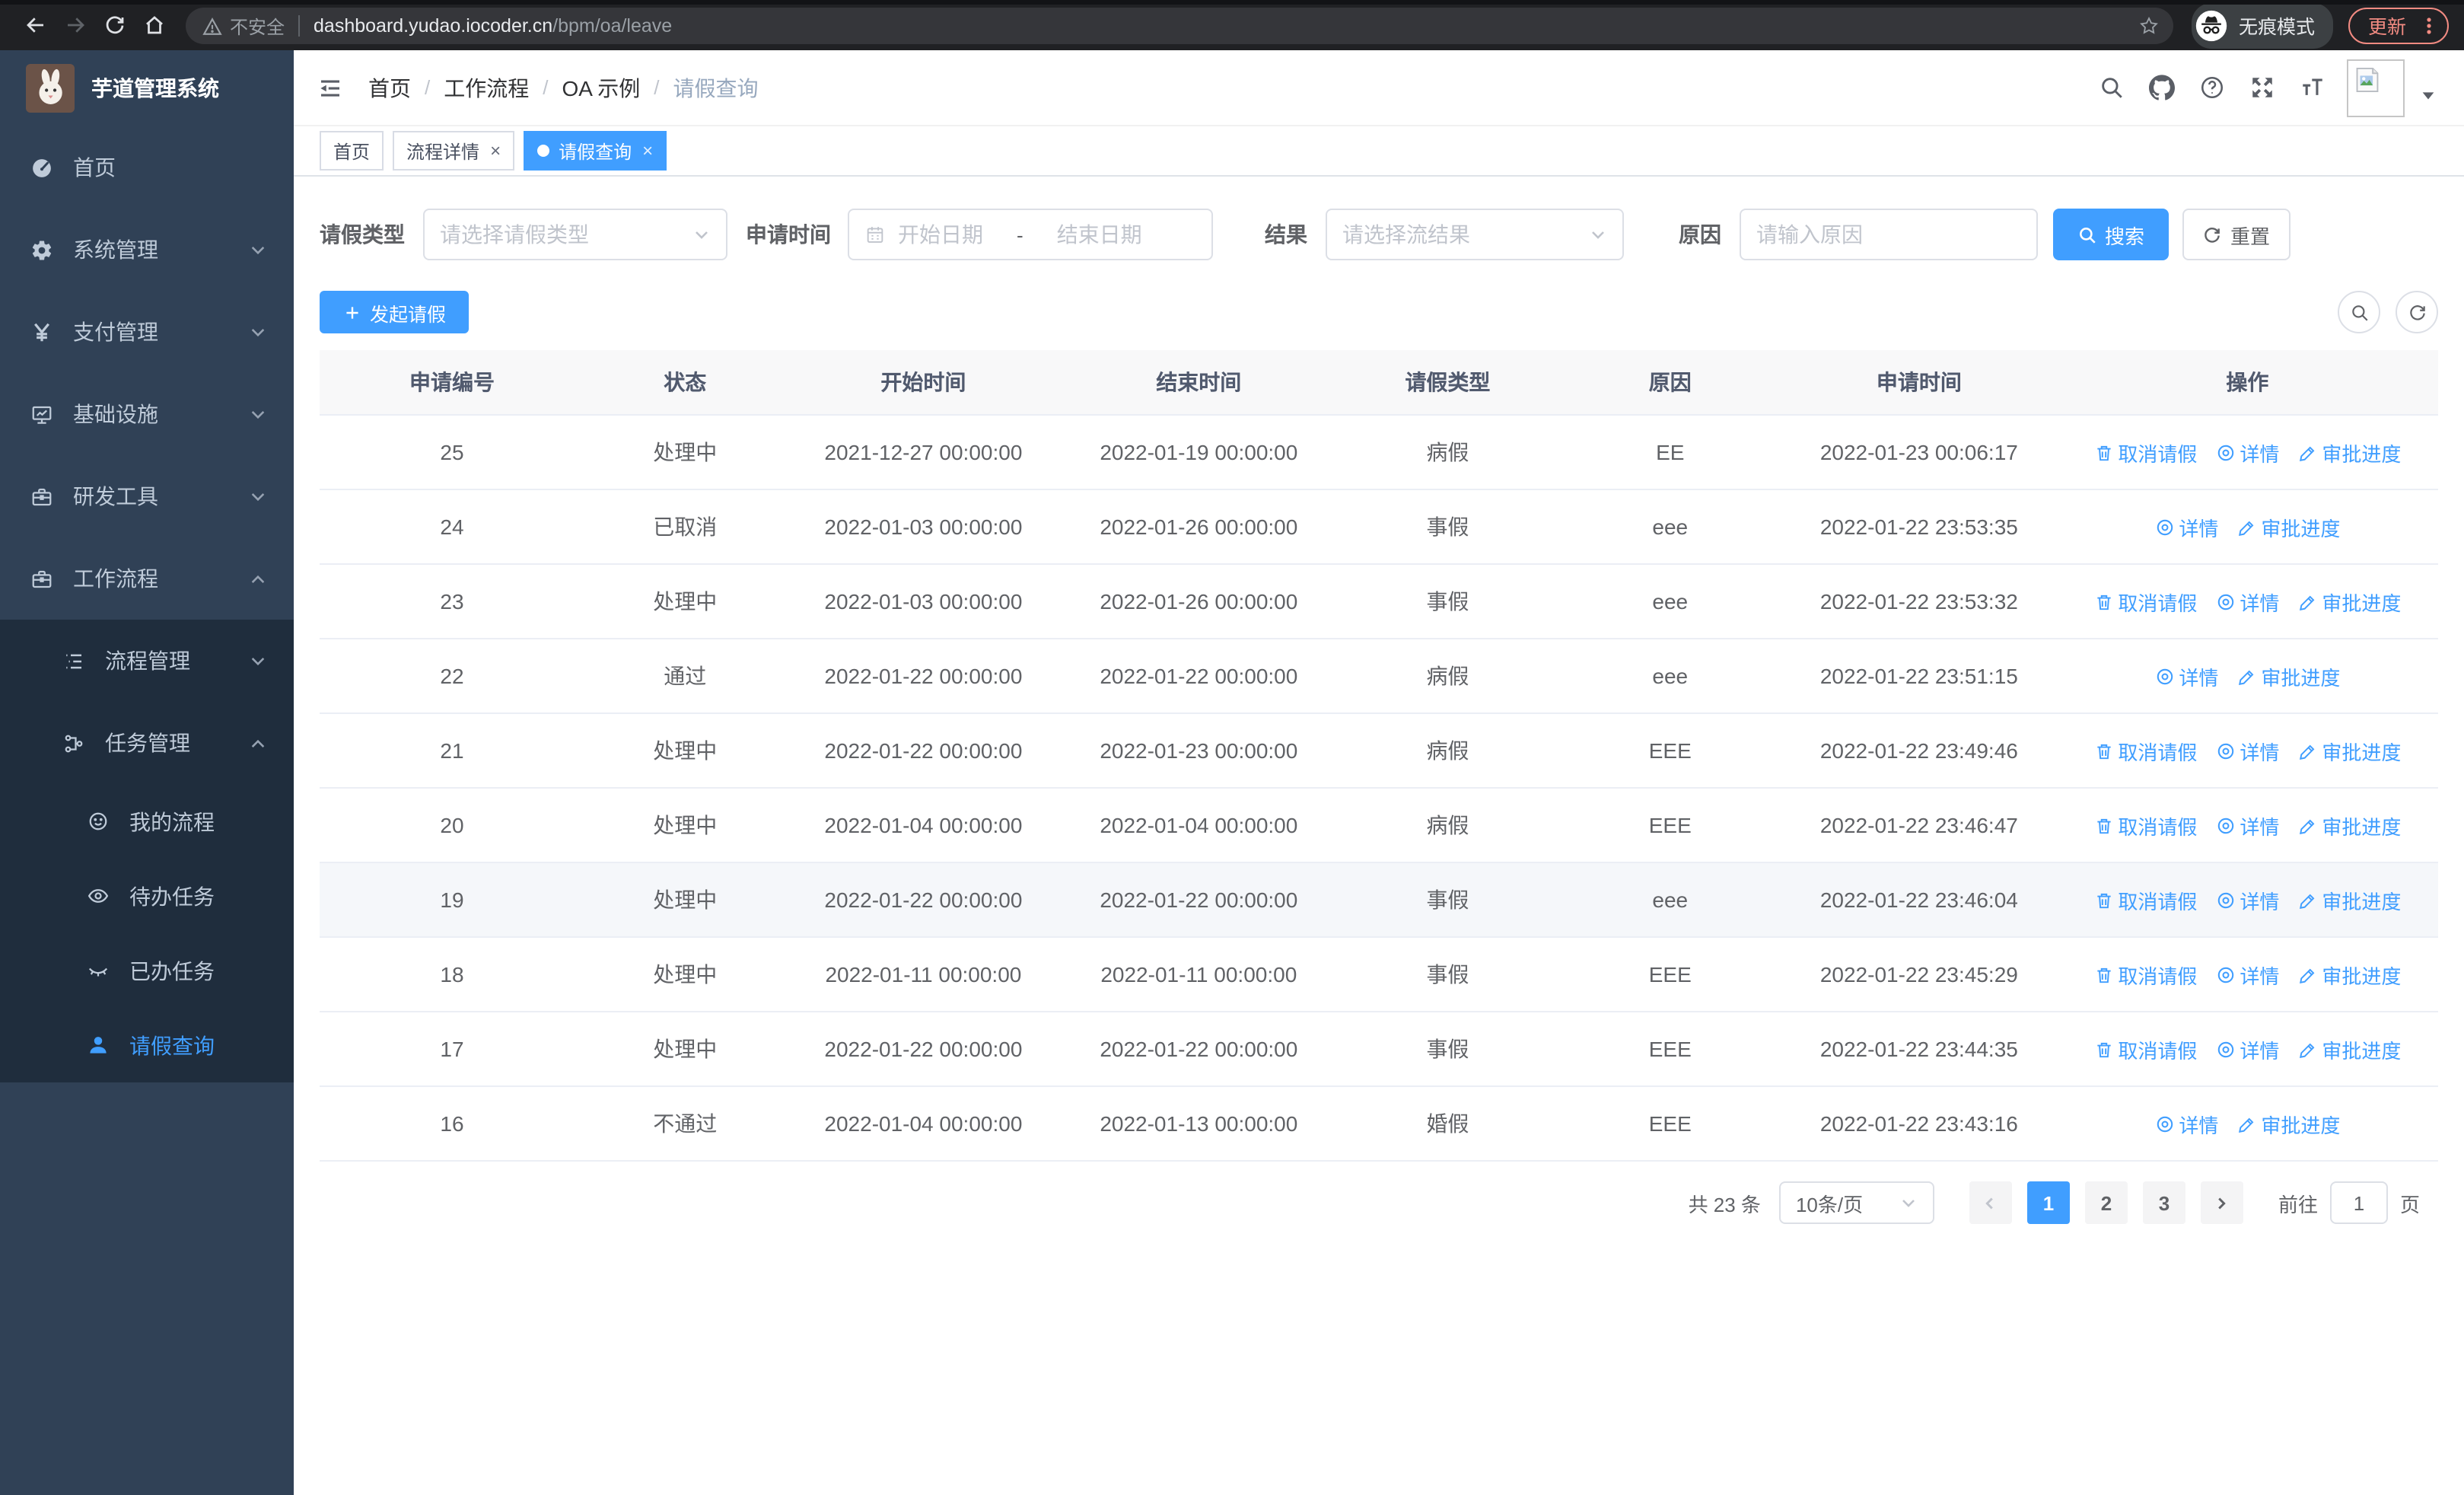  What do you see at coordinates (2048, 1203) in the screenshot?
I see `page-button-1: 1` at bounding box center [2048, 1203].